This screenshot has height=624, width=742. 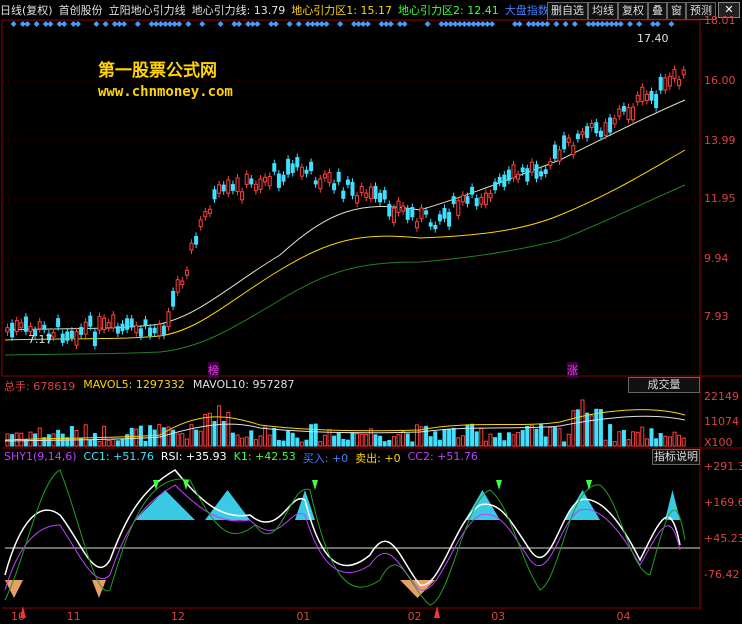 I want to click on volume-axis-unit: X100, so click(x=718, y=442).